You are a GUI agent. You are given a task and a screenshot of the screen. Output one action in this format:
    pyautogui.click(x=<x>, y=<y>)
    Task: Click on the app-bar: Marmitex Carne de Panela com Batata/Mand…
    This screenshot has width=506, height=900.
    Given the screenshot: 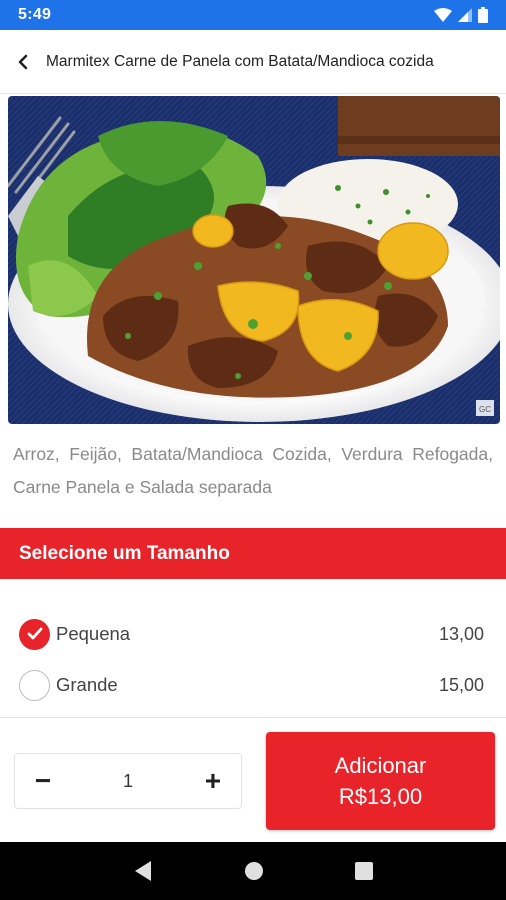 What is the action you would take?
    pyautogui.click(x=253, y=62)
    